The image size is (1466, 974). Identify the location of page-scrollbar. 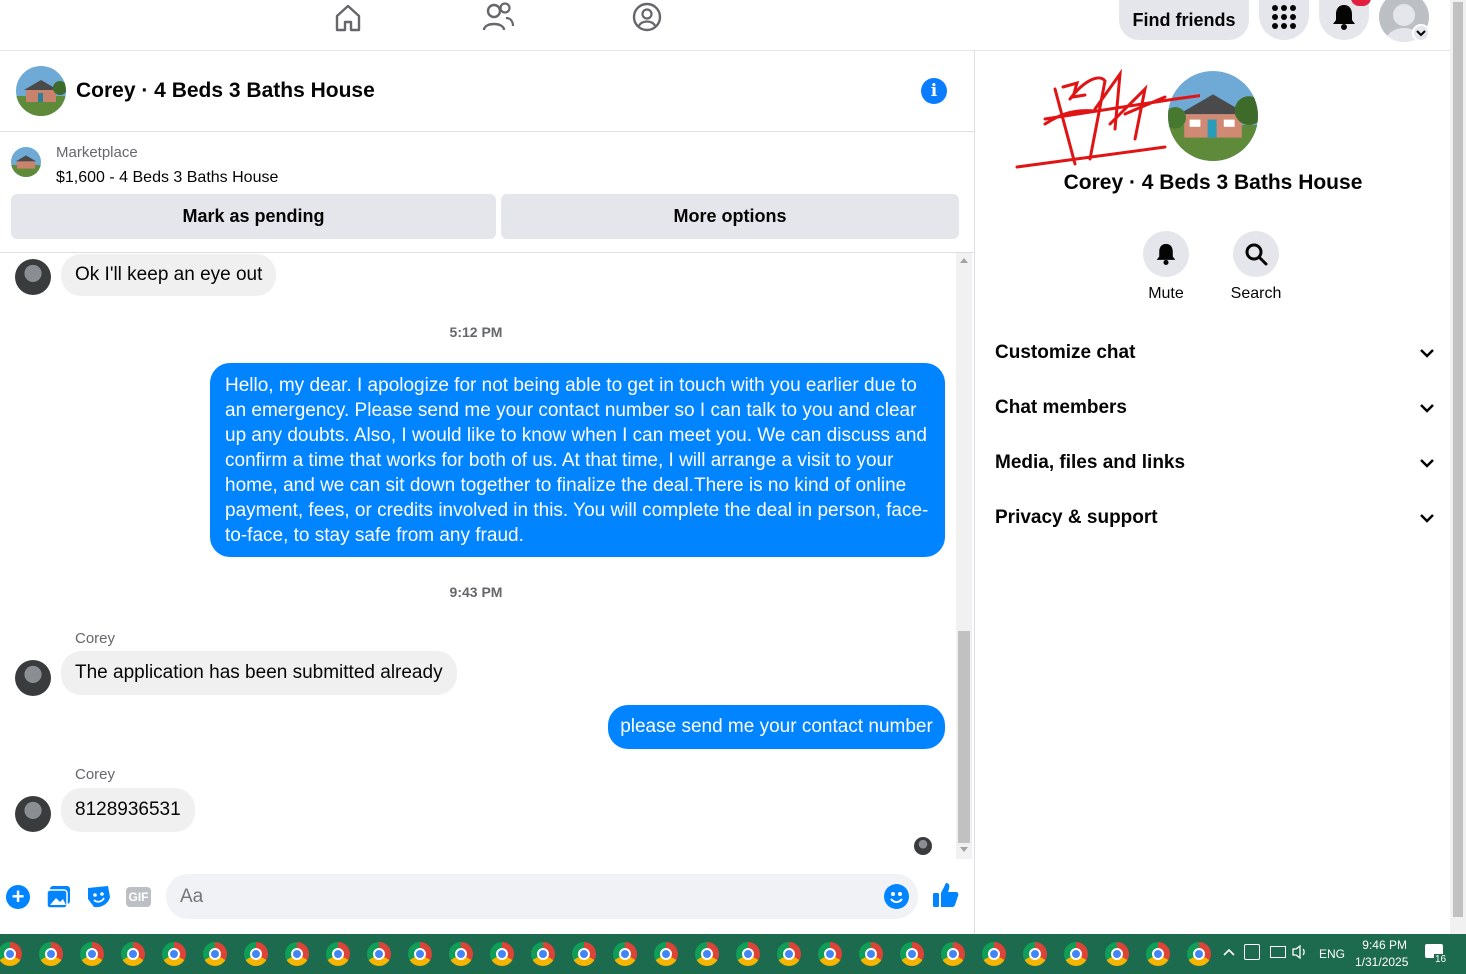
(1458, 467).